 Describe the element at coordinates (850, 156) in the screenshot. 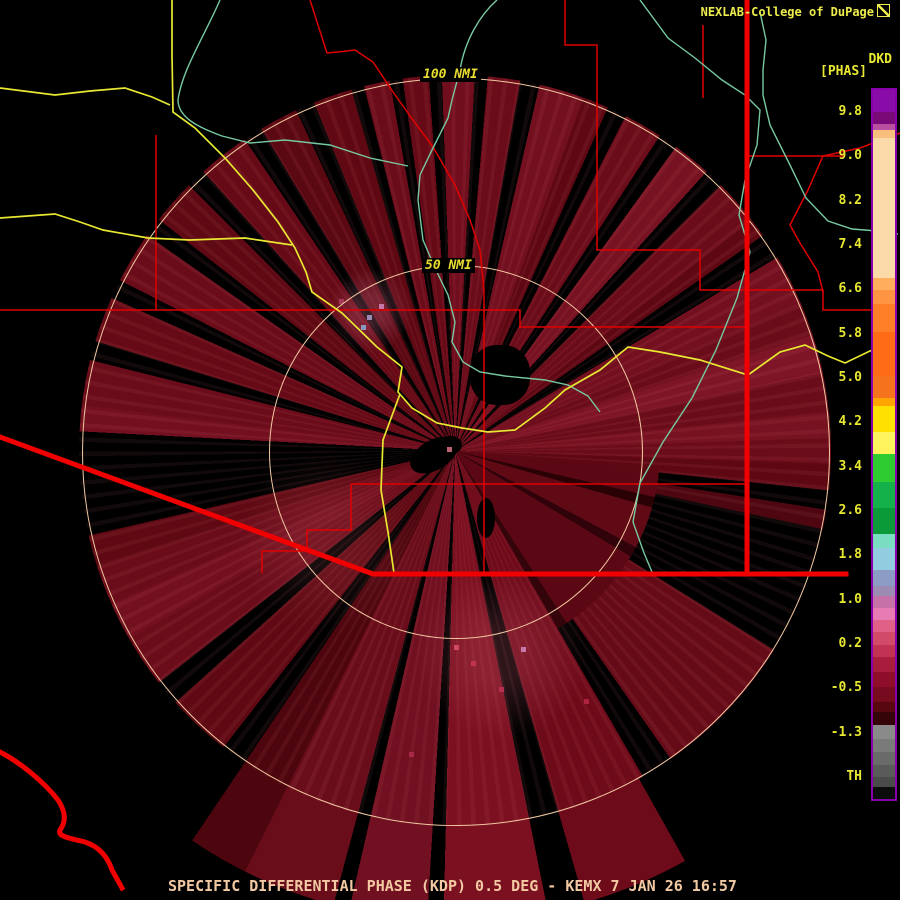

I see `colorbar-tick-label: 9.0` at that location.